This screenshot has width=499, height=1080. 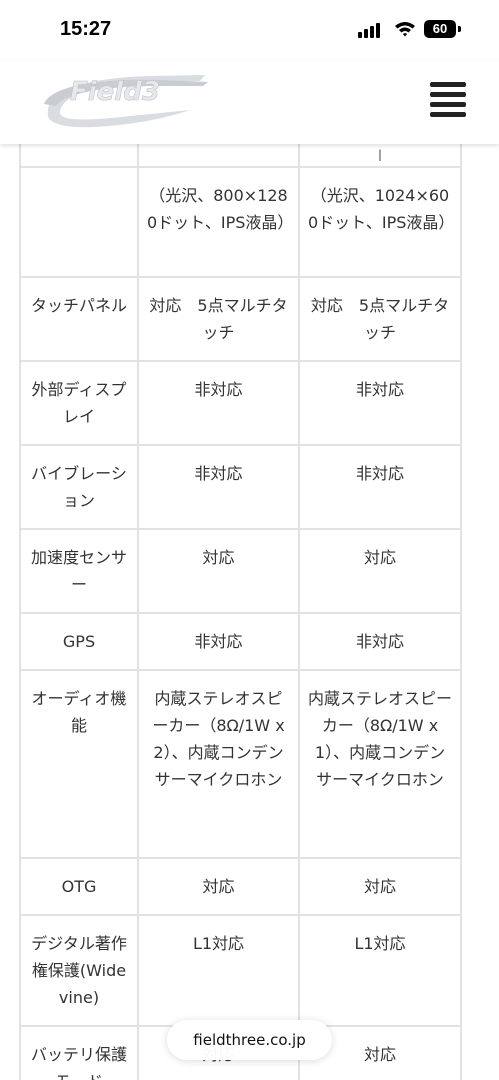 I want to click on spec-value-cell, so click(x=218, y=156).